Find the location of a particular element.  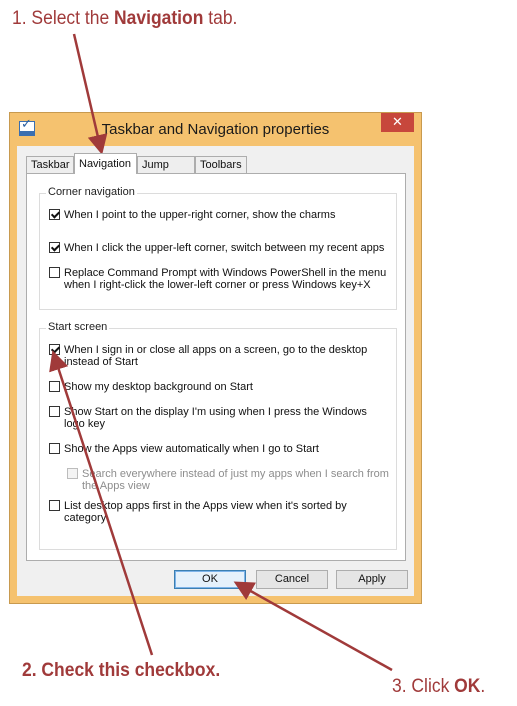

tab-jump-lists: Jump Lists is located at coordinates (166, 172).